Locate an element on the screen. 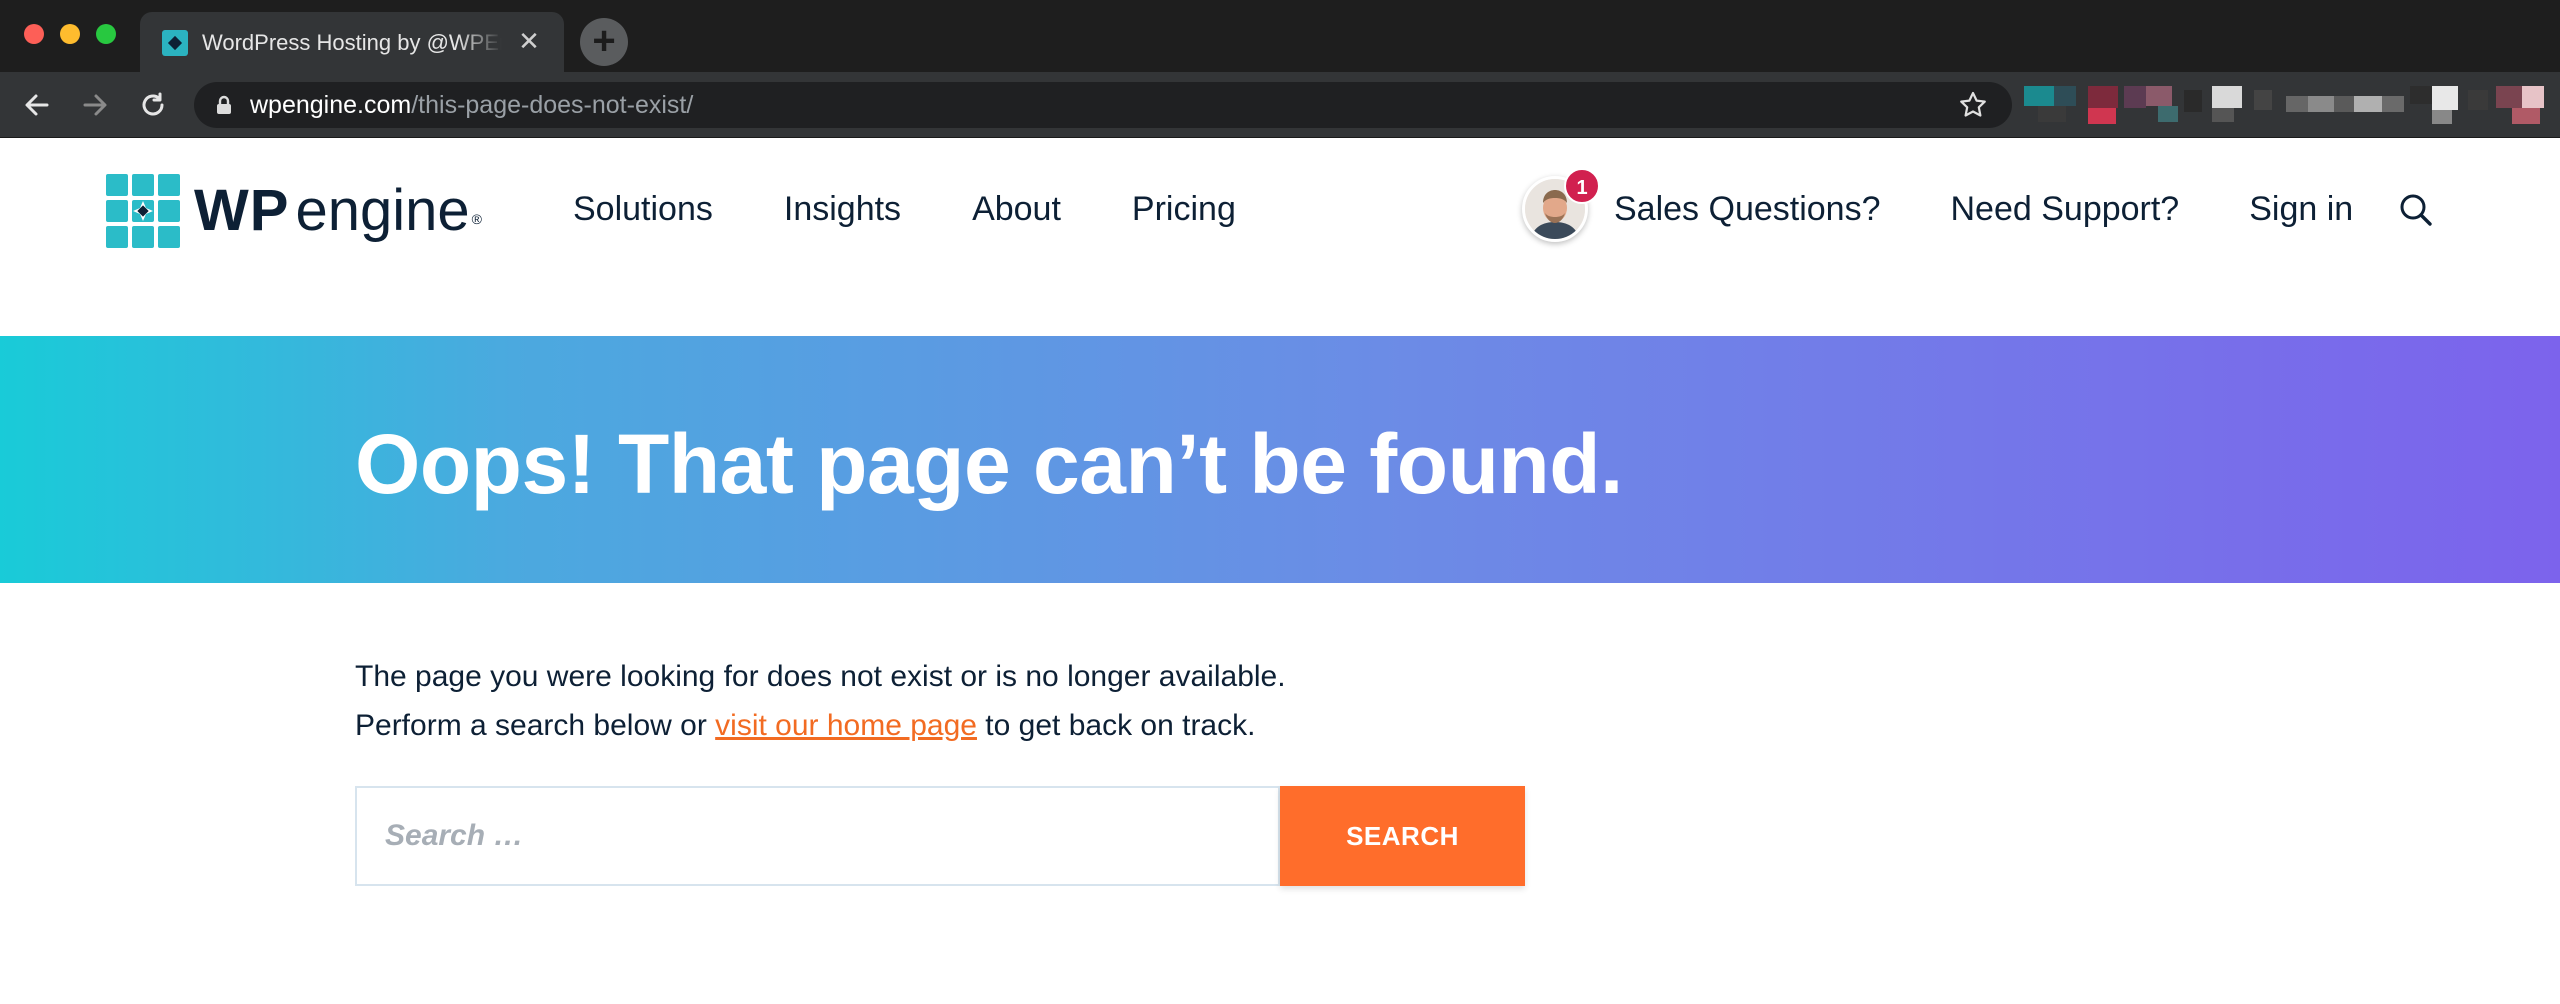 The height and width of the screenshot is (1004, 2560). logo-registered-mark: ® is located at coordinates (476, 219).